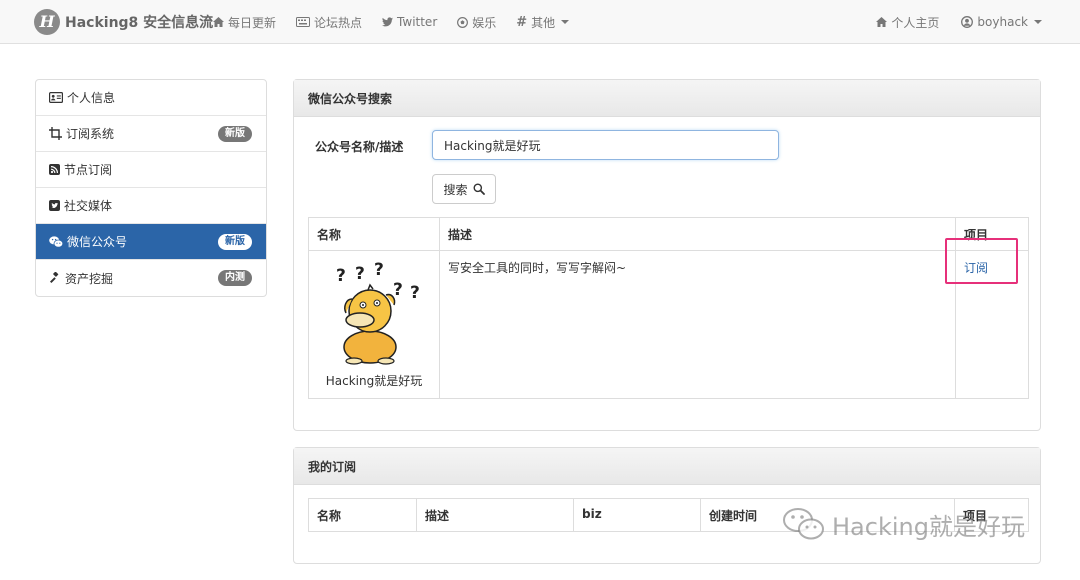 The width and height of the screenshot is (1080, 580). Describe the element at coordinates (967, 22) in the screenshot. I see `user-circle-icon` at that location.